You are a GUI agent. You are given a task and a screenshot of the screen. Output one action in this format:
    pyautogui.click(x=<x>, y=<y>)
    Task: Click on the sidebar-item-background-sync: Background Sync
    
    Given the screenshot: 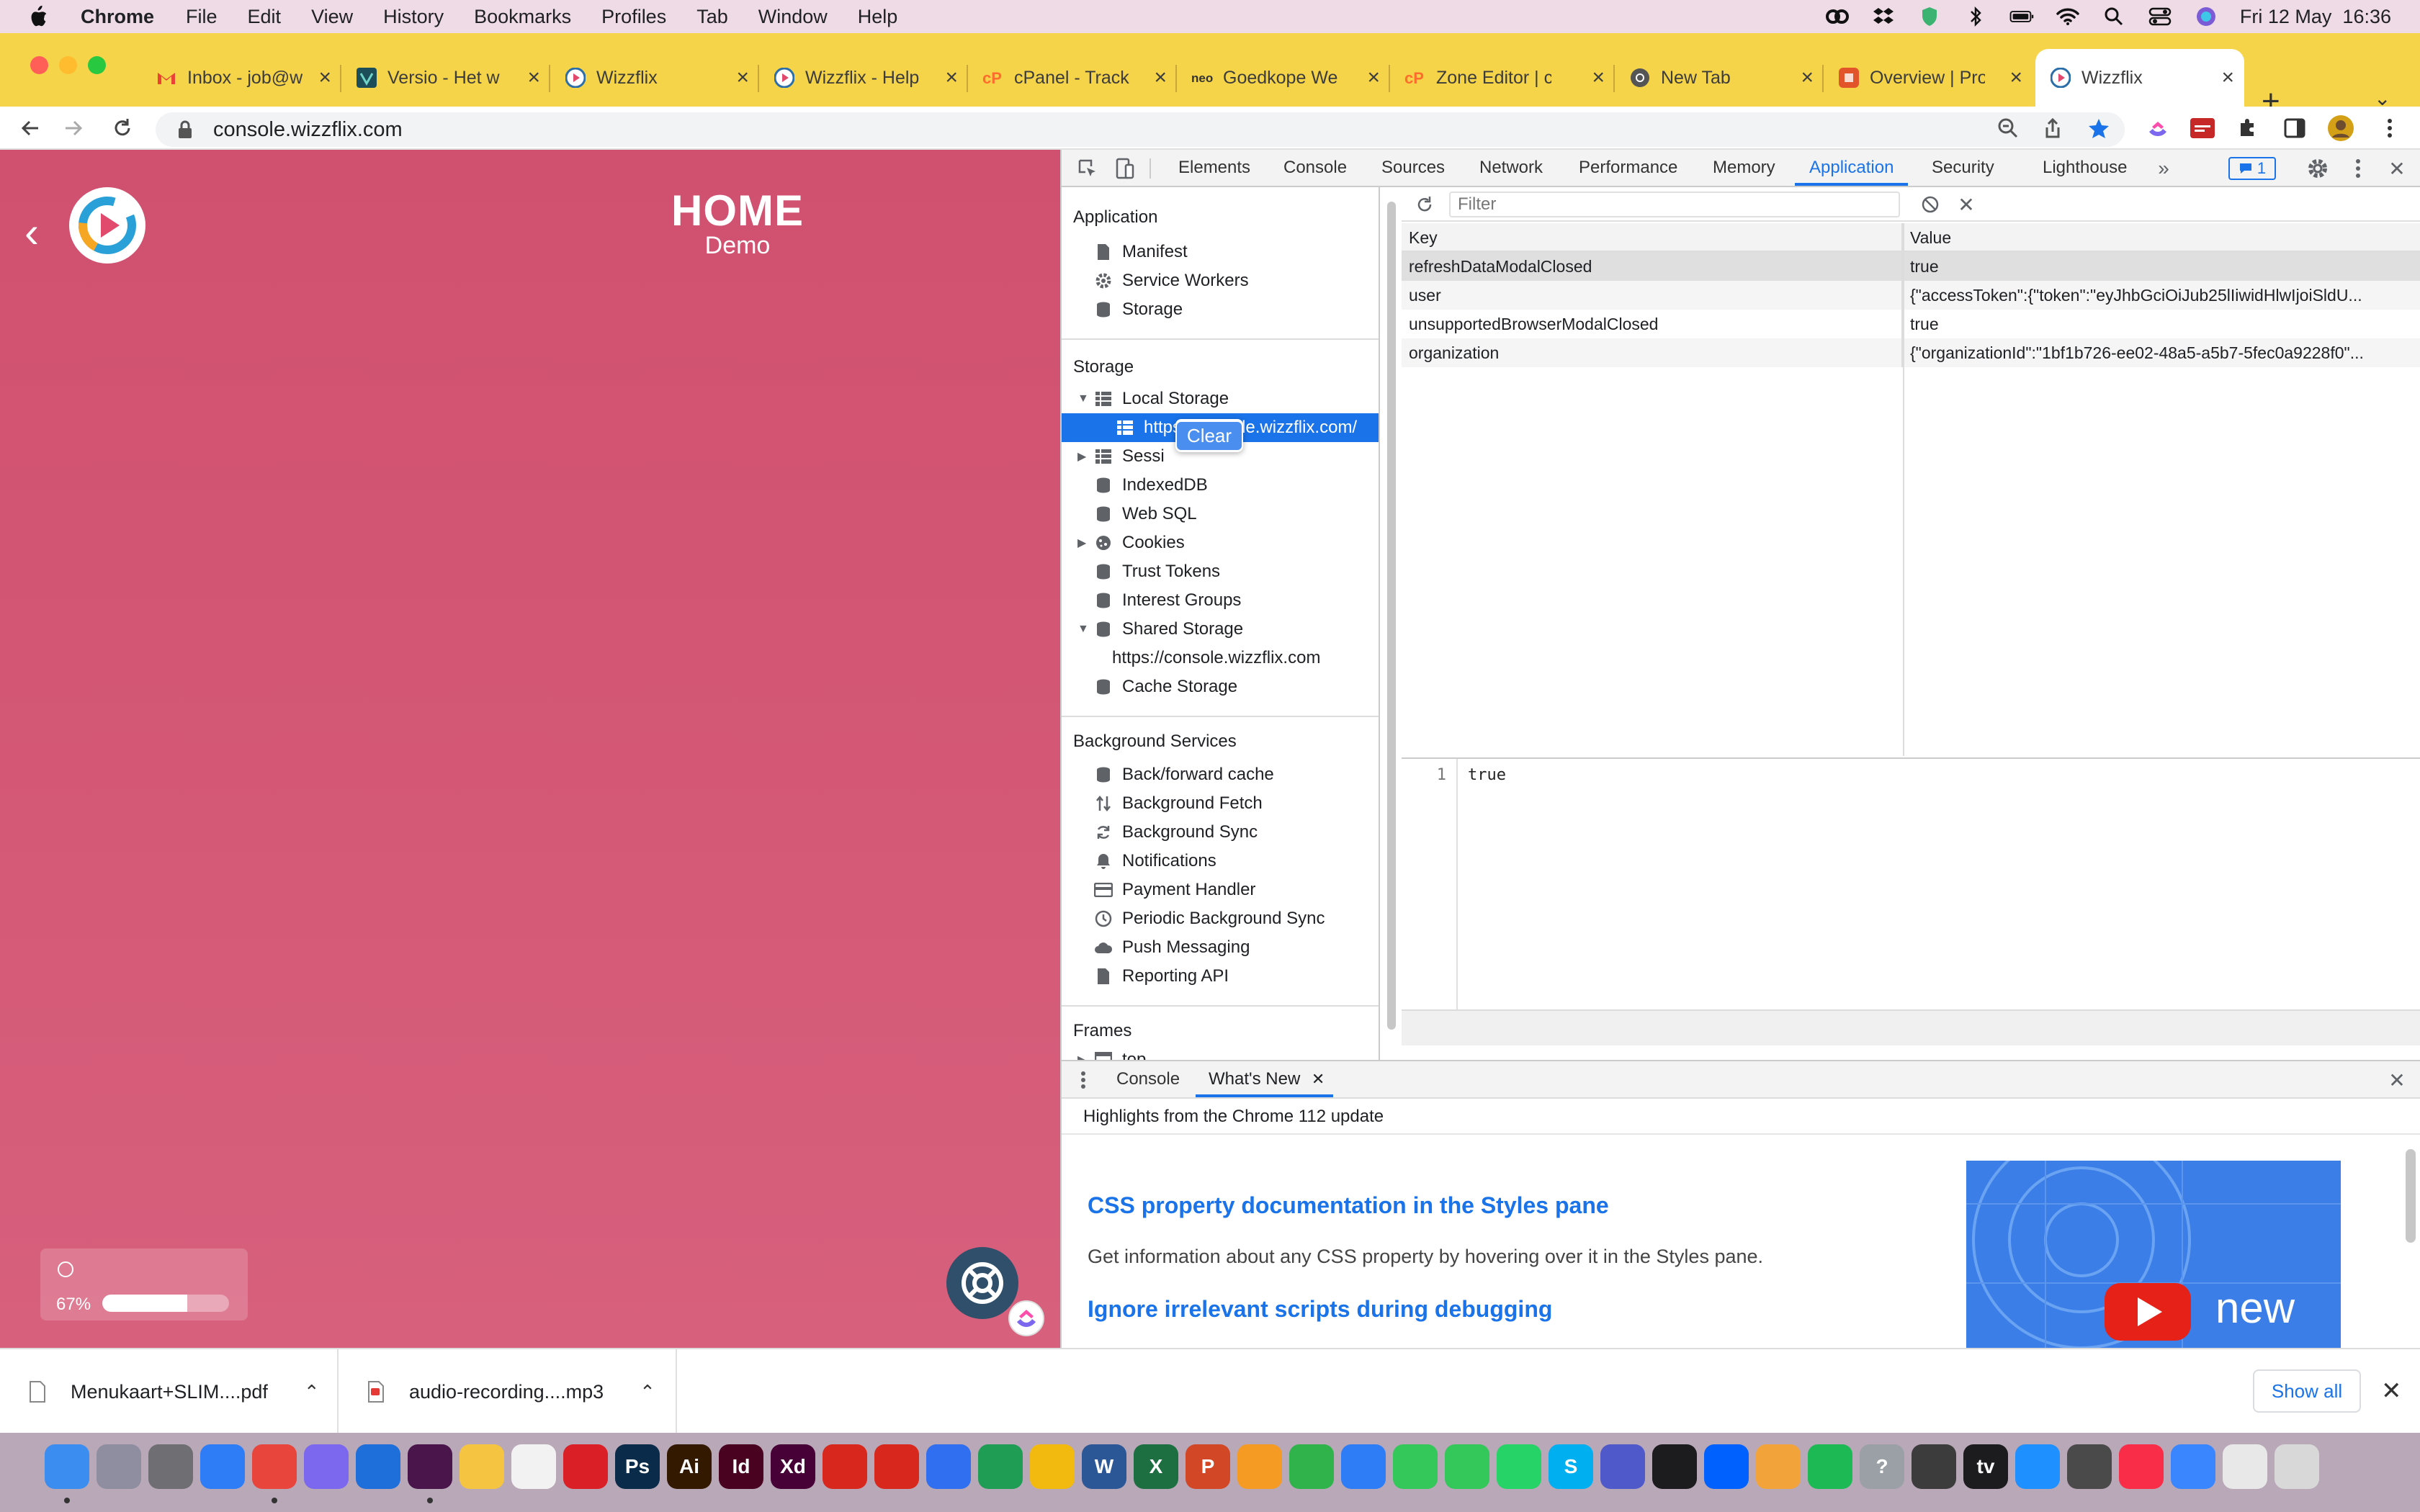 What is the action you would take?
    pyautogui.click(x=1220, y=832)
    